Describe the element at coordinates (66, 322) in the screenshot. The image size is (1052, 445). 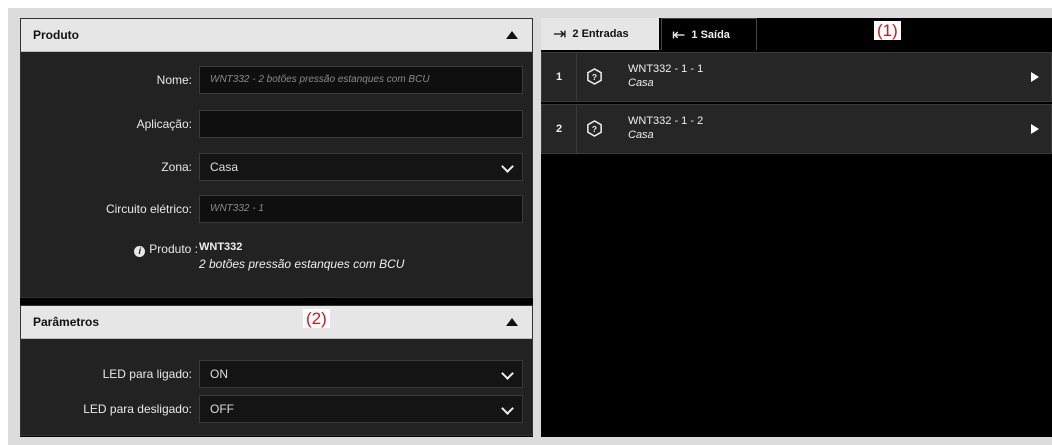
I see `parametros-panel-title: Parâmetros` at that location.